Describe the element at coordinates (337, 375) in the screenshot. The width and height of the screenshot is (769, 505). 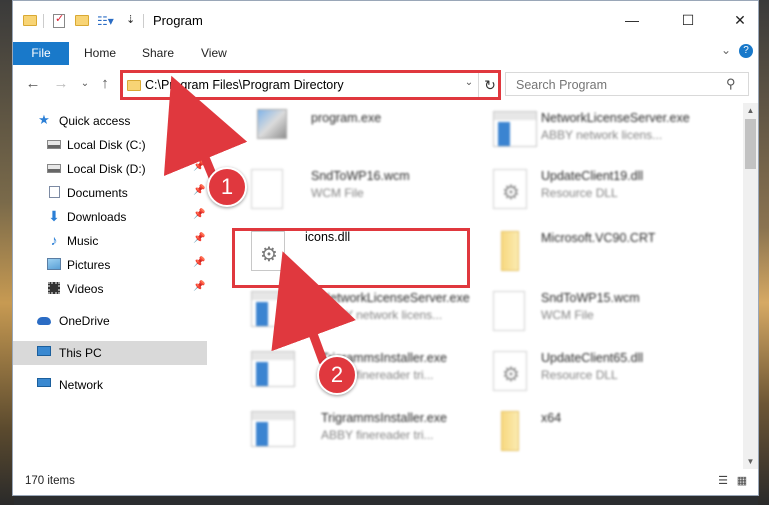
I see `step-2-callout: 2` at that location.